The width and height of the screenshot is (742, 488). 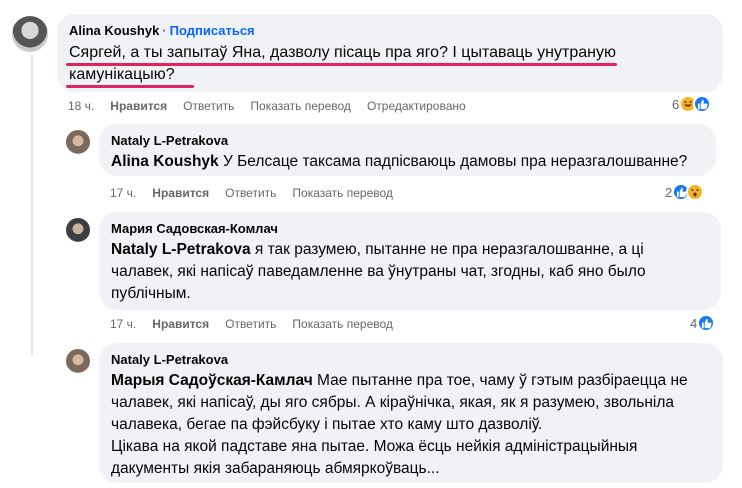 I want to click on thread-line, so click(x=32, y=205).